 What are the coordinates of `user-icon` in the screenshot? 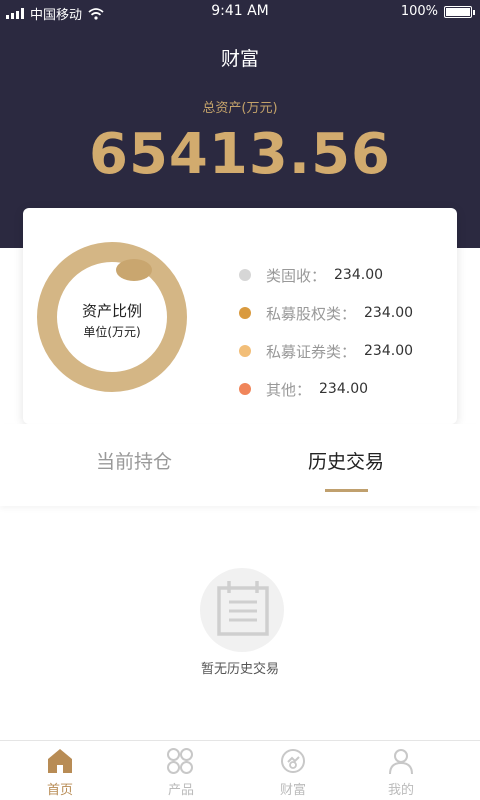 It's located at (401, 762).